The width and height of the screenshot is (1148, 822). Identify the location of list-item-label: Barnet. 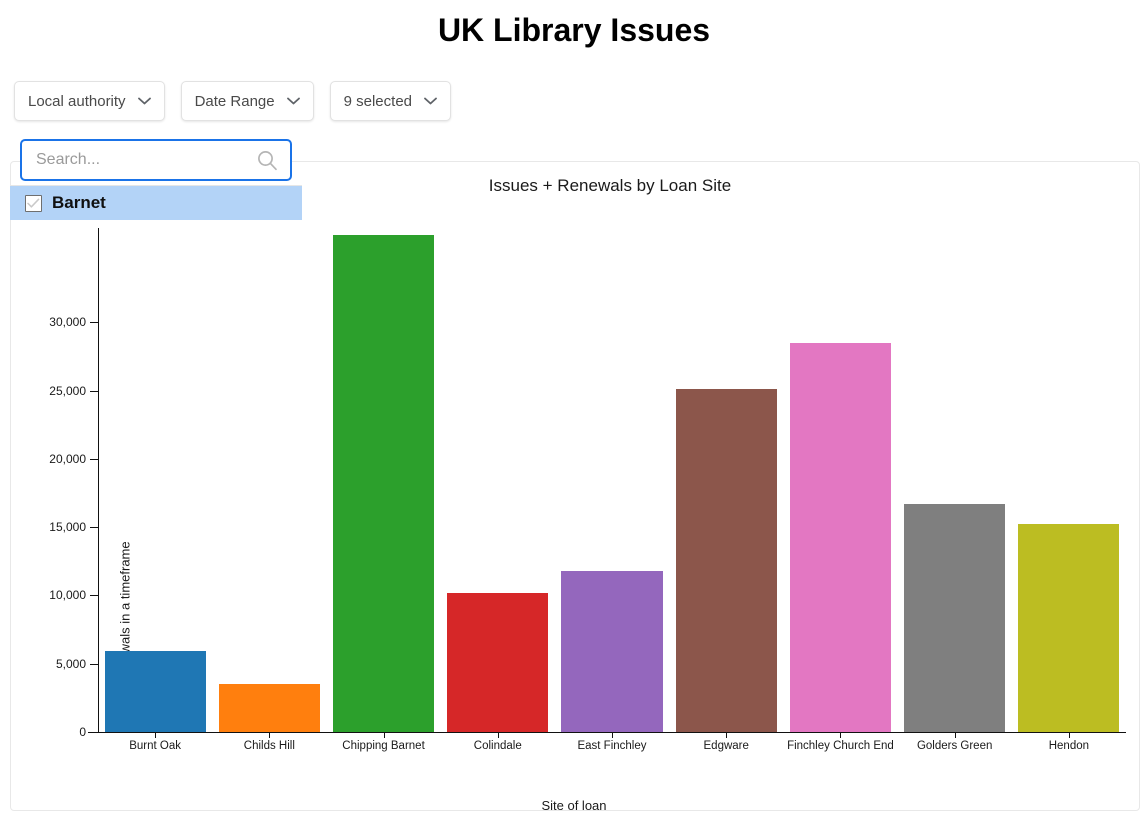
(79, 202).